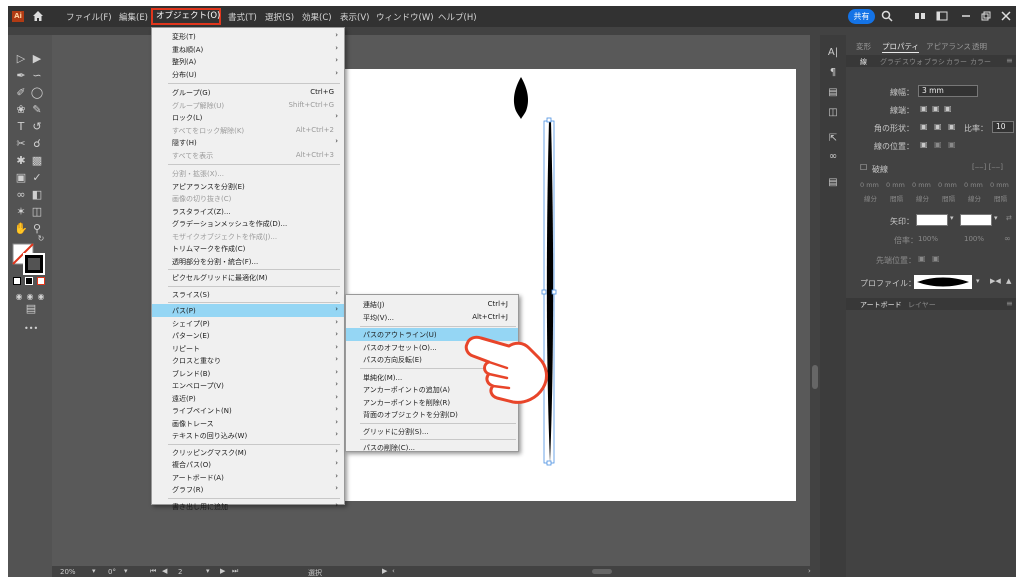 The width and height of the screenshot is (1024, 583). I want to click on artboard-panel-icon: ◫, so click(833, 113).